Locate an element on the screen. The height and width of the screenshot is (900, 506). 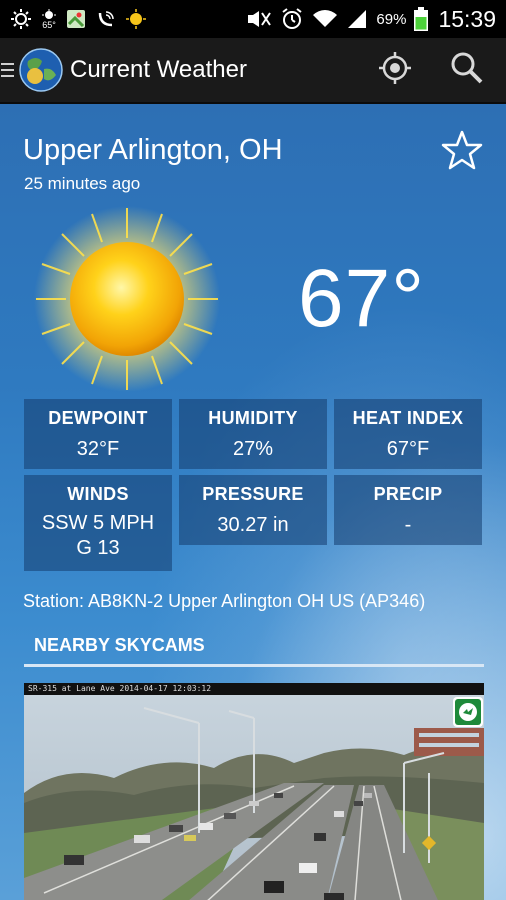
humidity-card: HUMIDITY 27% is located at coordinates (253, 434).